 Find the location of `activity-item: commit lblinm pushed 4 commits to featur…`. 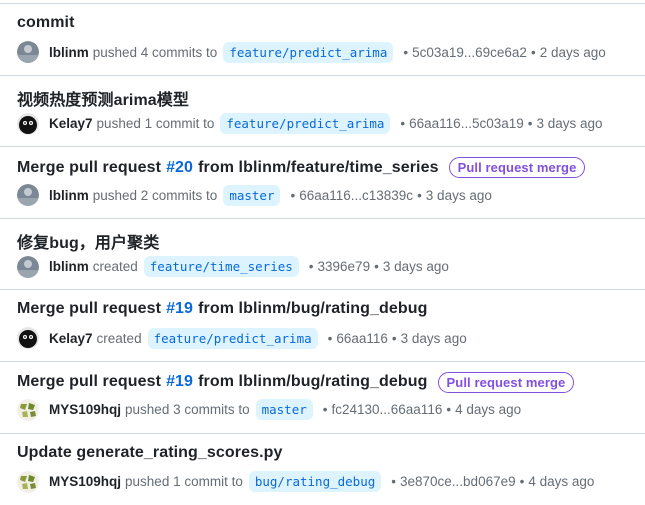

activity-item: commit lblinm pushed 4 commits to featur… is located at coordinates (322, 40).